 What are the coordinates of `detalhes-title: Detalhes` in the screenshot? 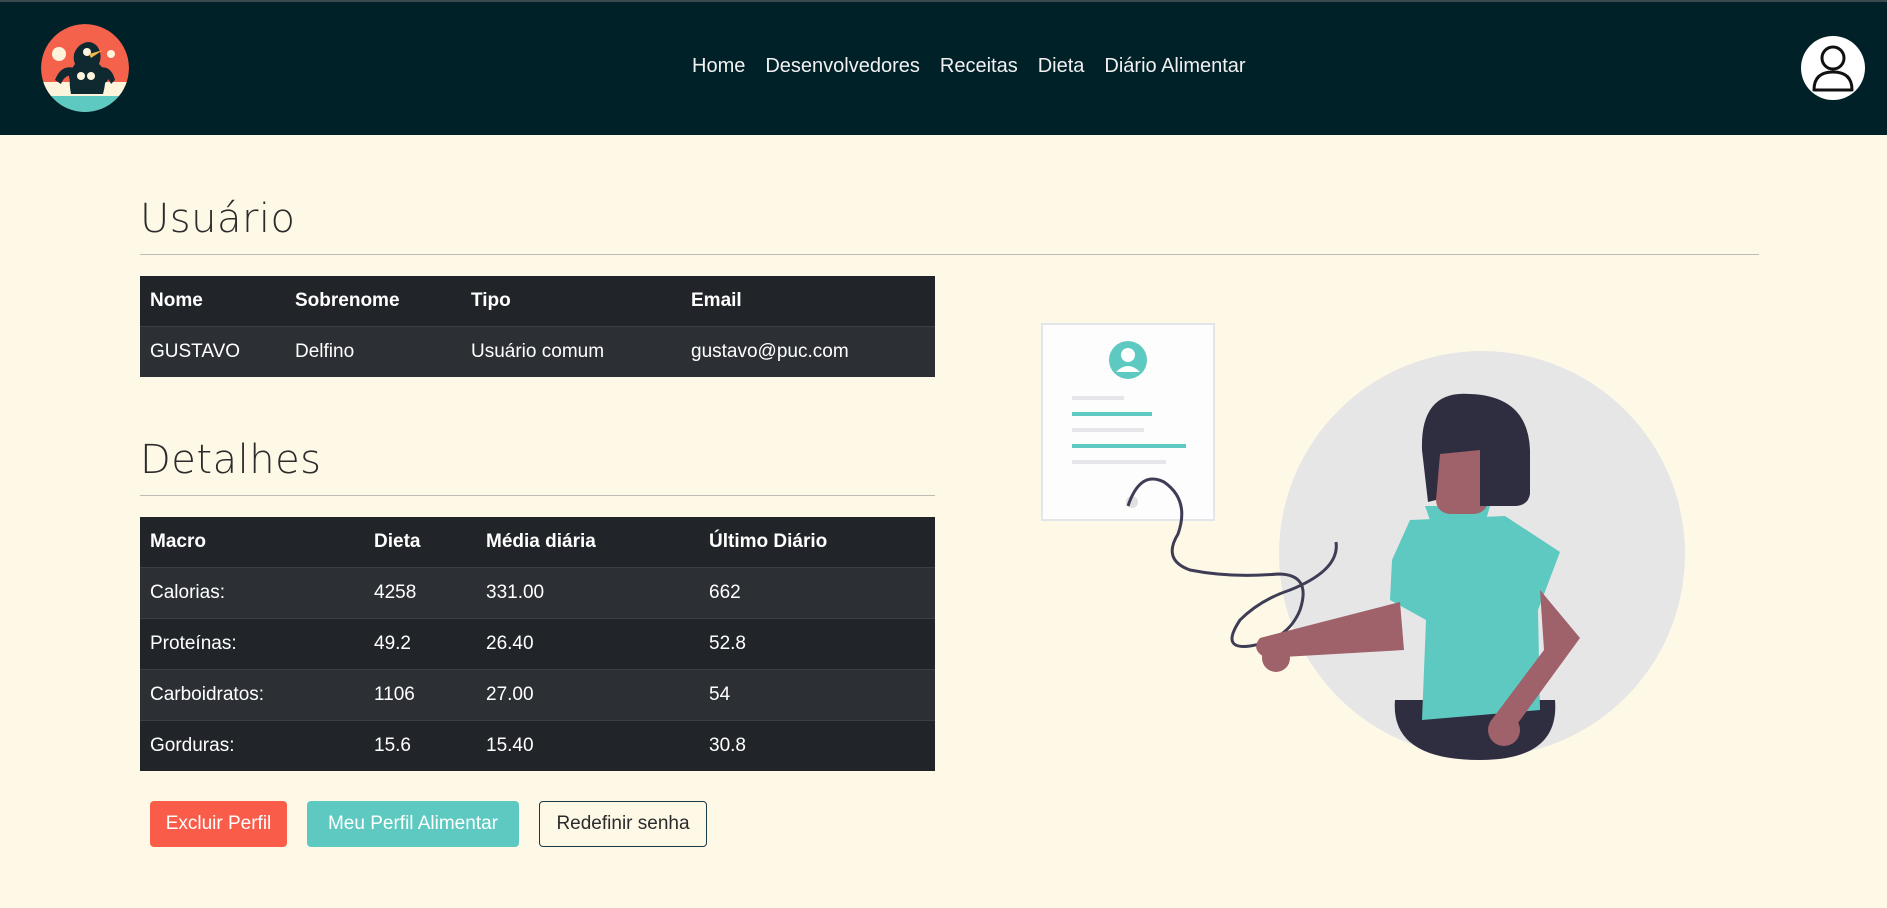 It's located at (231, 460).